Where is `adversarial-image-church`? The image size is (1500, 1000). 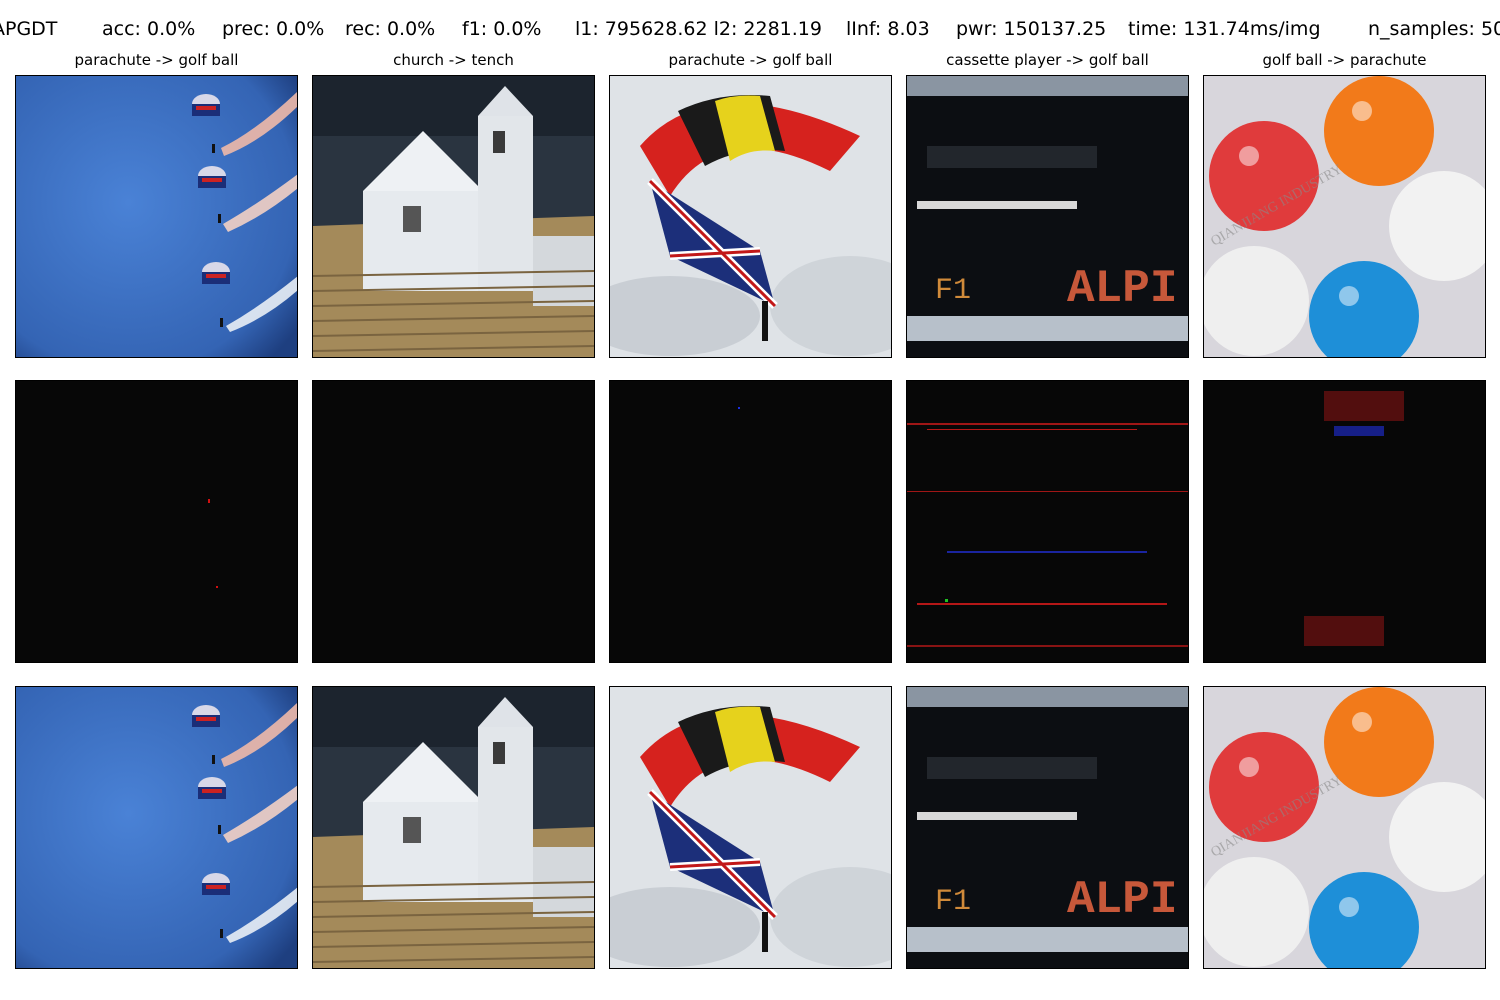 adversarial-image-church is located at coordinates (453, 827).